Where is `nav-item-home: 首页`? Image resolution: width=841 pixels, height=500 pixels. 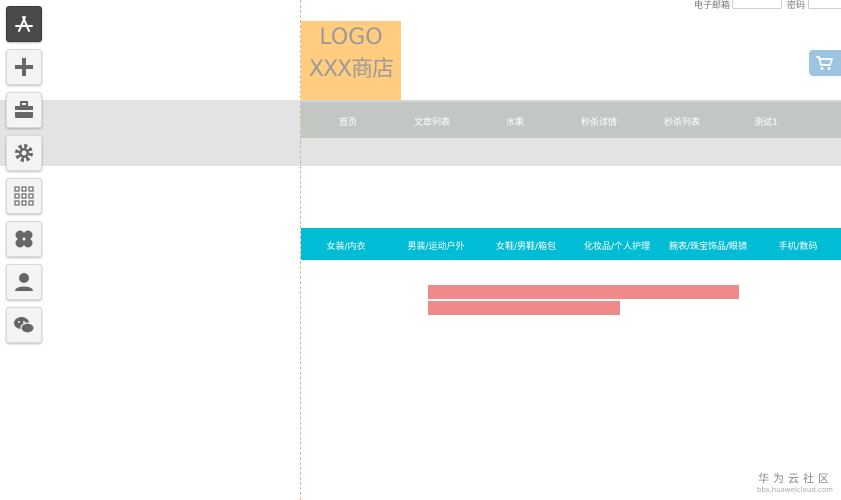 nav-item-home: 首页 is located at coordinates (348, 121).